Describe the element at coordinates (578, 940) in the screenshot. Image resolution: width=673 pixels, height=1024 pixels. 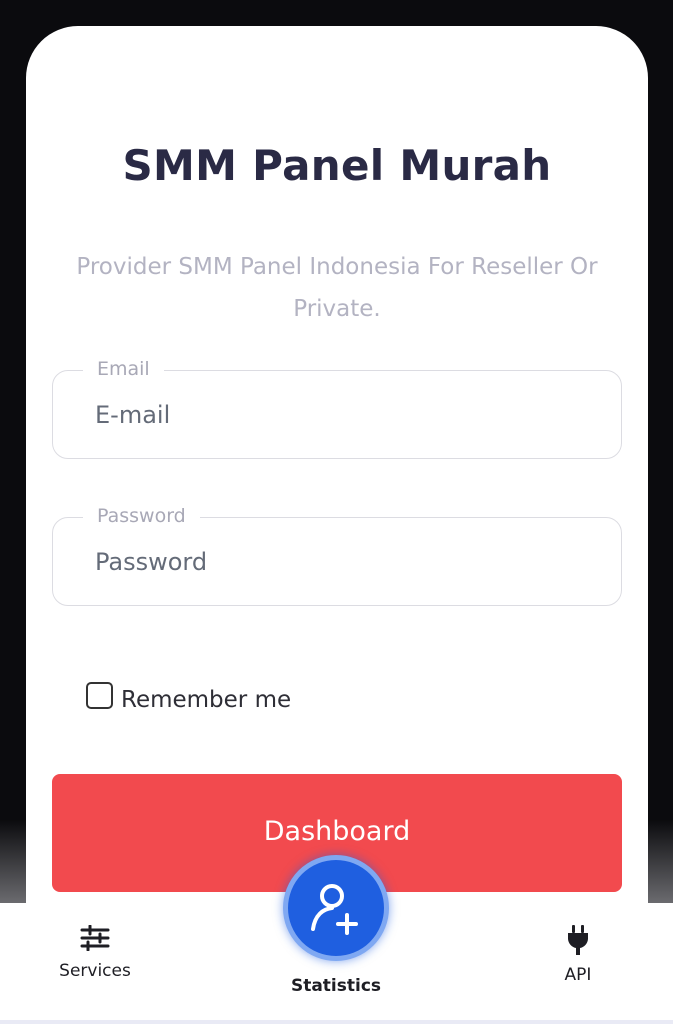
I see `plug-icon` at that location.